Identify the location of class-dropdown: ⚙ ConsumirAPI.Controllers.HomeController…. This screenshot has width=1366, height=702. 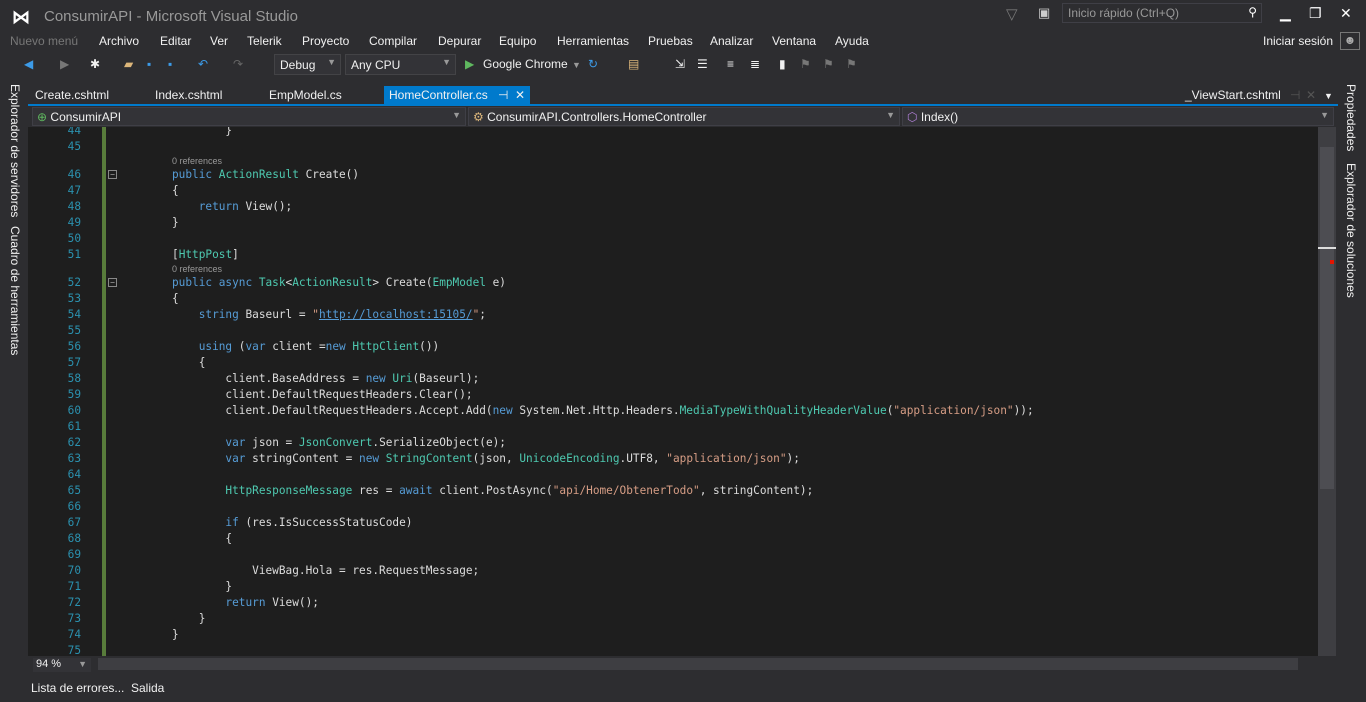
(684, 116).